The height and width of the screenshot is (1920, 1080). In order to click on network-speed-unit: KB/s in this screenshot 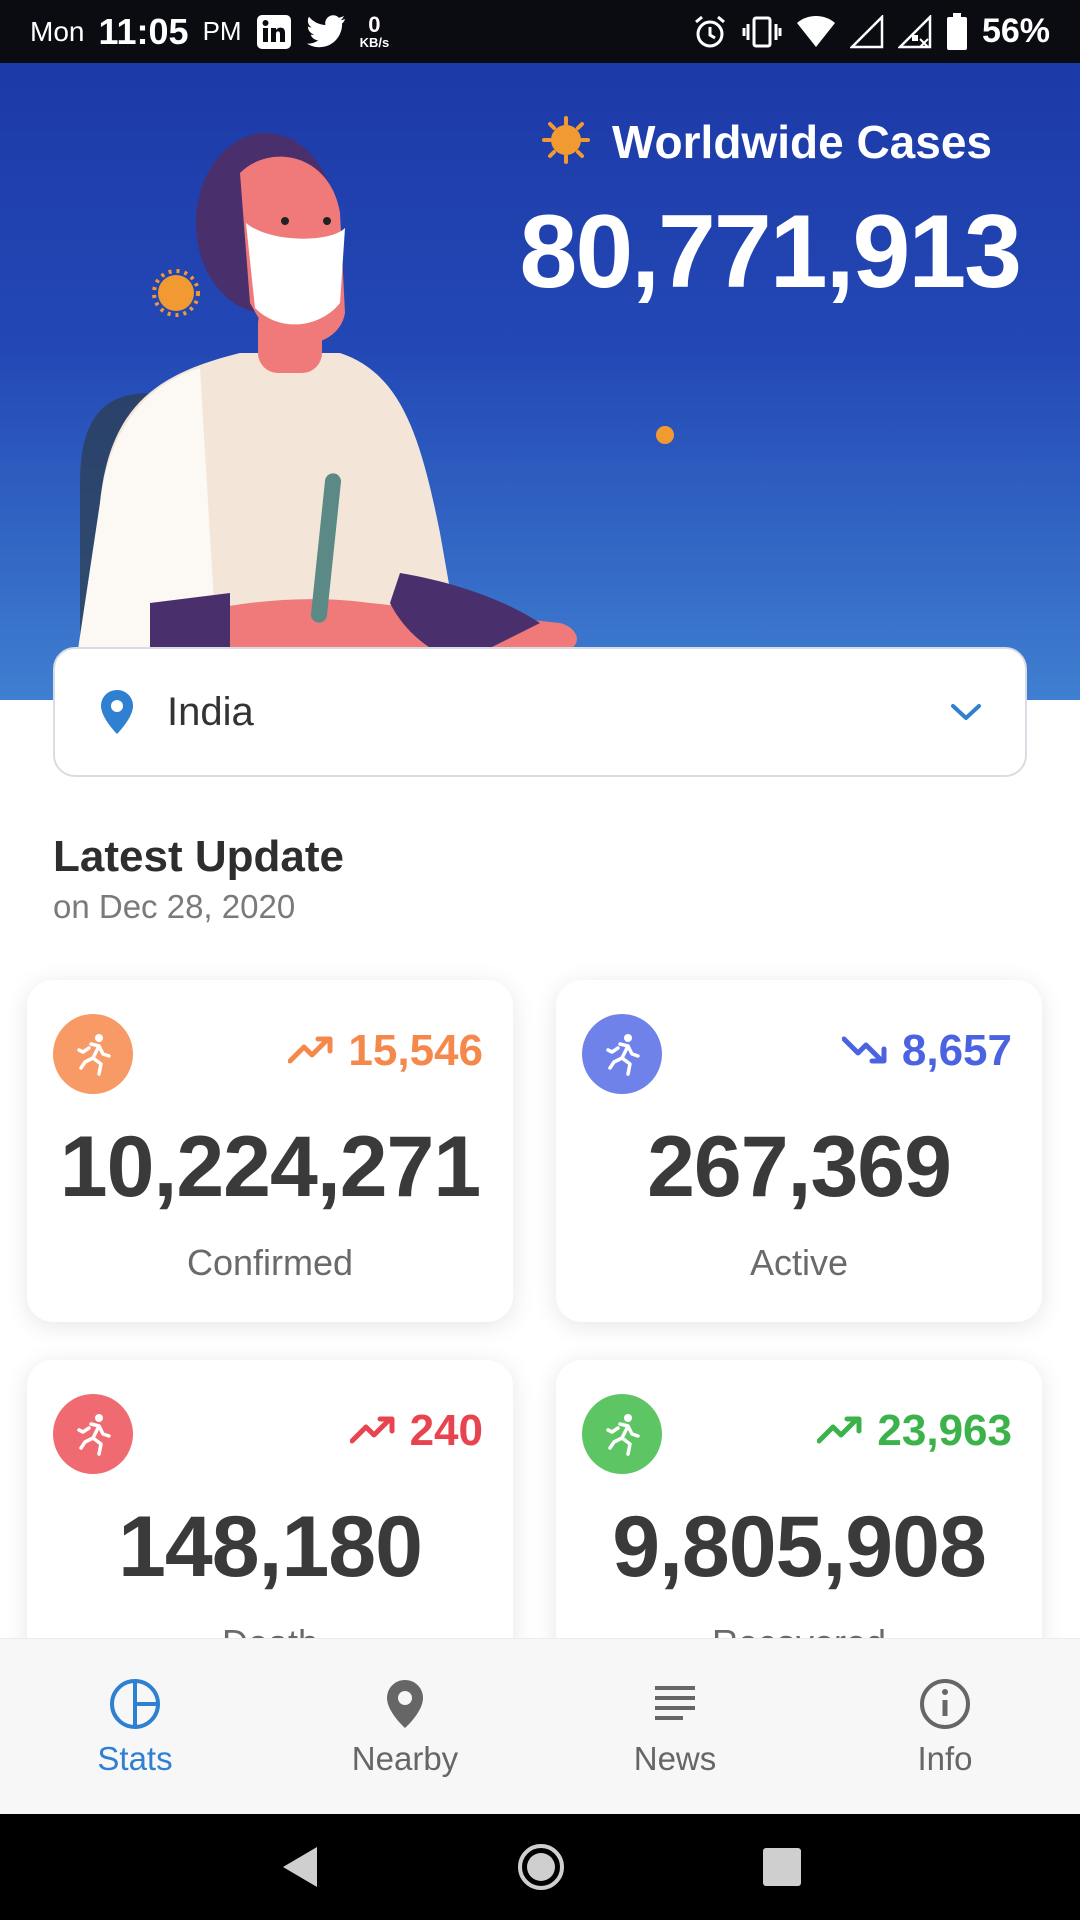, I will do `click(374, 42)`.